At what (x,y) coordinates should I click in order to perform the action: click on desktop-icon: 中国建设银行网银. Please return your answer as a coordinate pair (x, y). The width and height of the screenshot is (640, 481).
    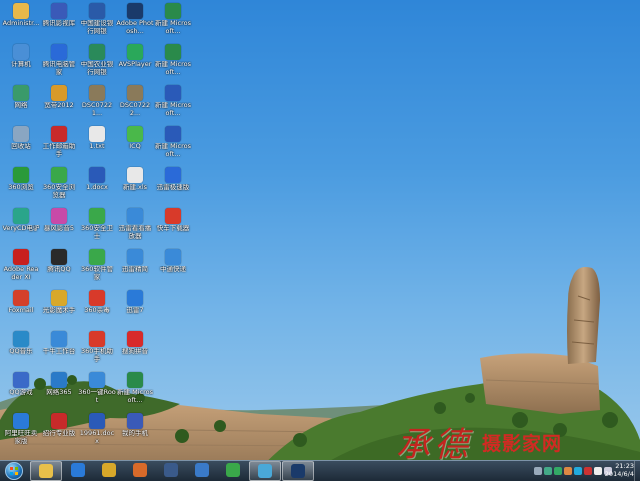
    Looking at the image, I should click on (97, 23).